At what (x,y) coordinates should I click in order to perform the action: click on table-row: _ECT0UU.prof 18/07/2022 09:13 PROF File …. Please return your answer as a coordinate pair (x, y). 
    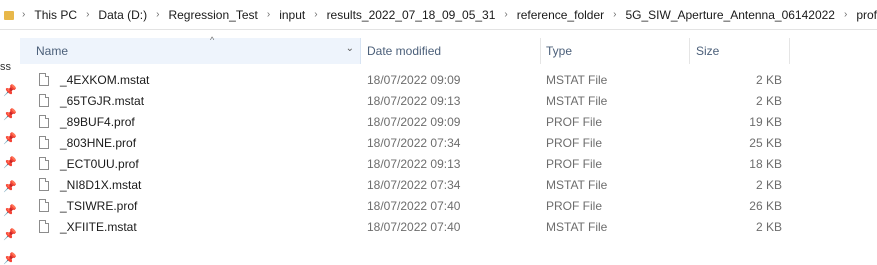
    Looking at the image, I should click on (448, 164).